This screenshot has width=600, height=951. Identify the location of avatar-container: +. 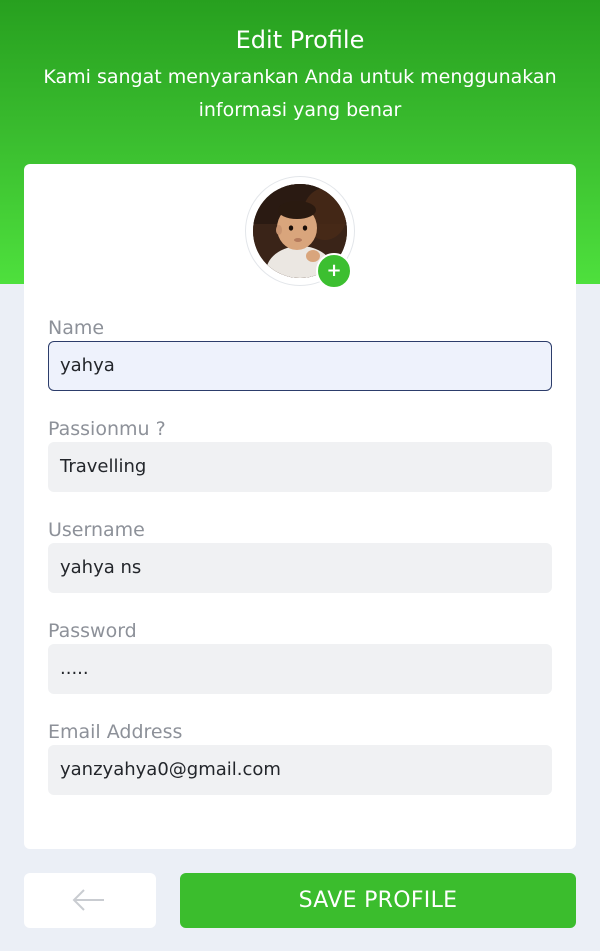
(300, 232).